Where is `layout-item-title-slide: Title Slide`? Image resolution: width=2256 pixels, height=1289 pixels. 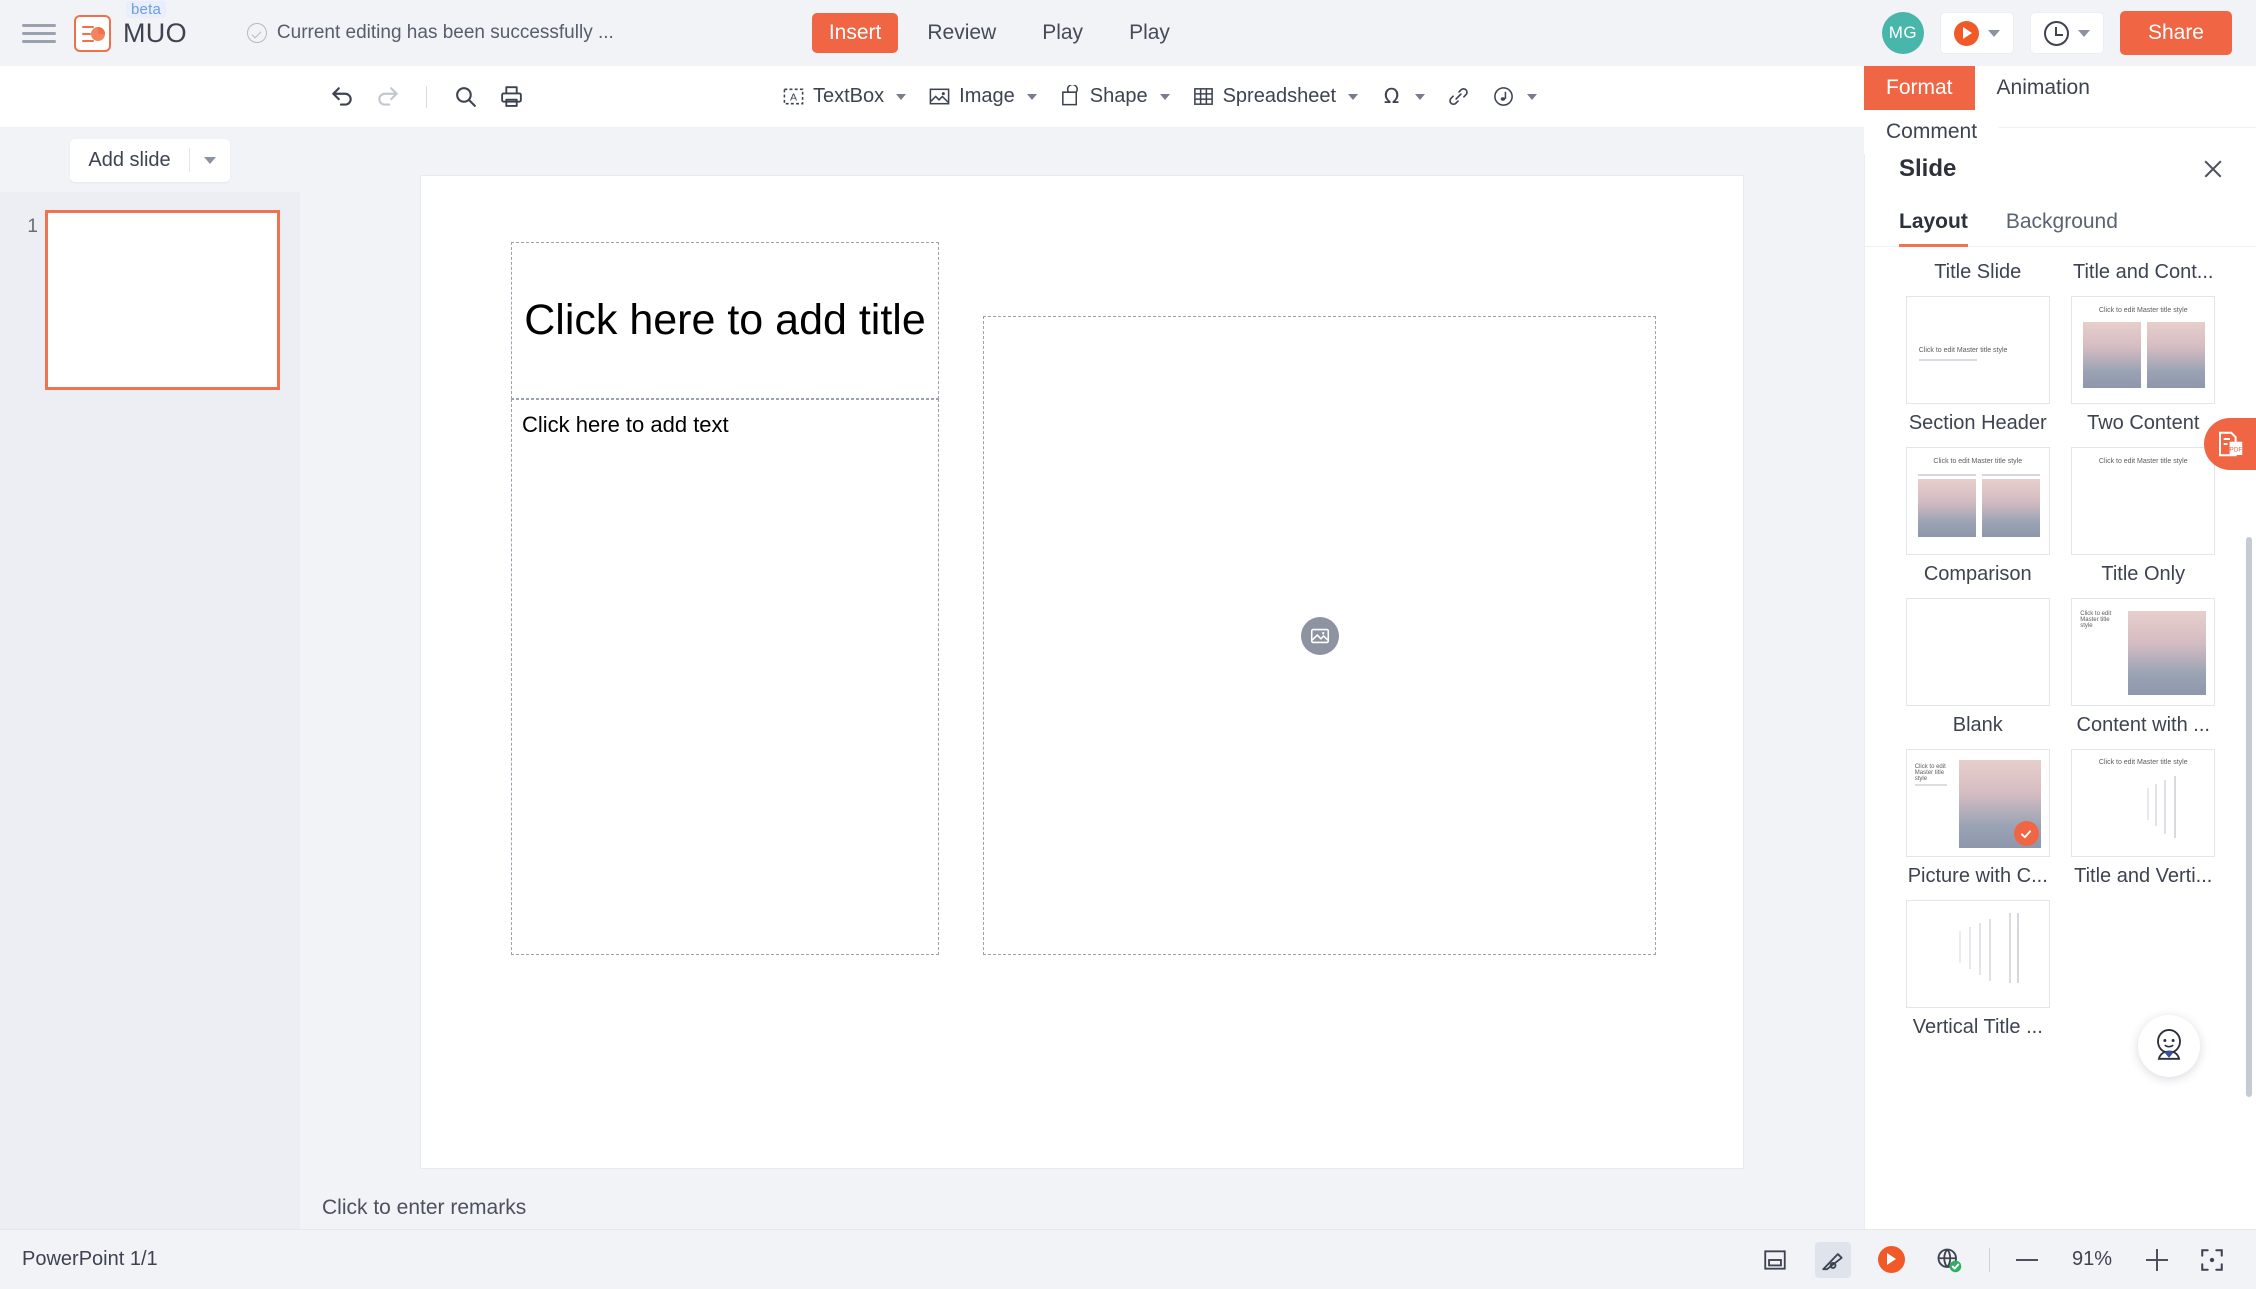 layout-item-title-slide: Title Slide is located at coordinates (1978, 272).